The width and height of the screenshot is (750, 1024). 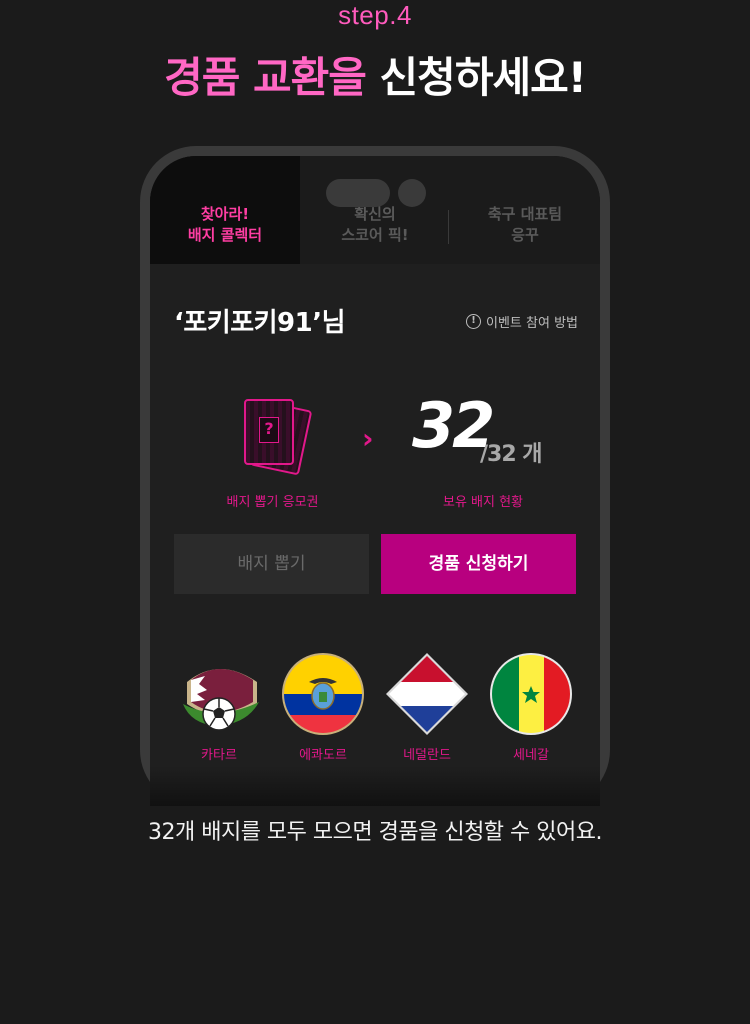 What do you see at coordinates (525, 214) in the screenshot?
I see `tab-line1: 축구 대표팀` at bounding box center [525, 214].